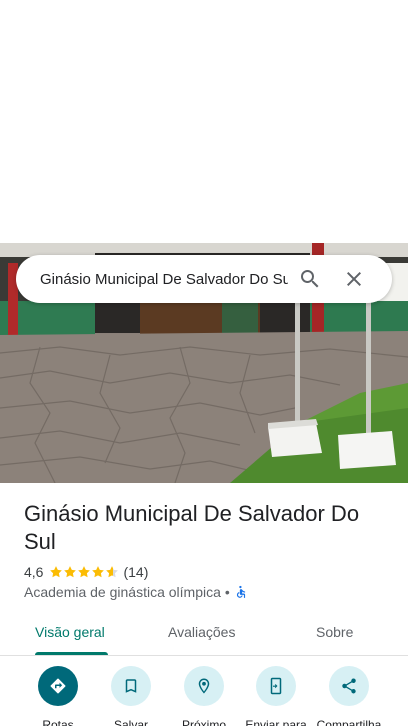 The image size is (408, 726). What do you see at coordinates (276, 722) in the screenshot?
I see `send-to-phone-label: Enviar para` at bounding box center [276, 722].